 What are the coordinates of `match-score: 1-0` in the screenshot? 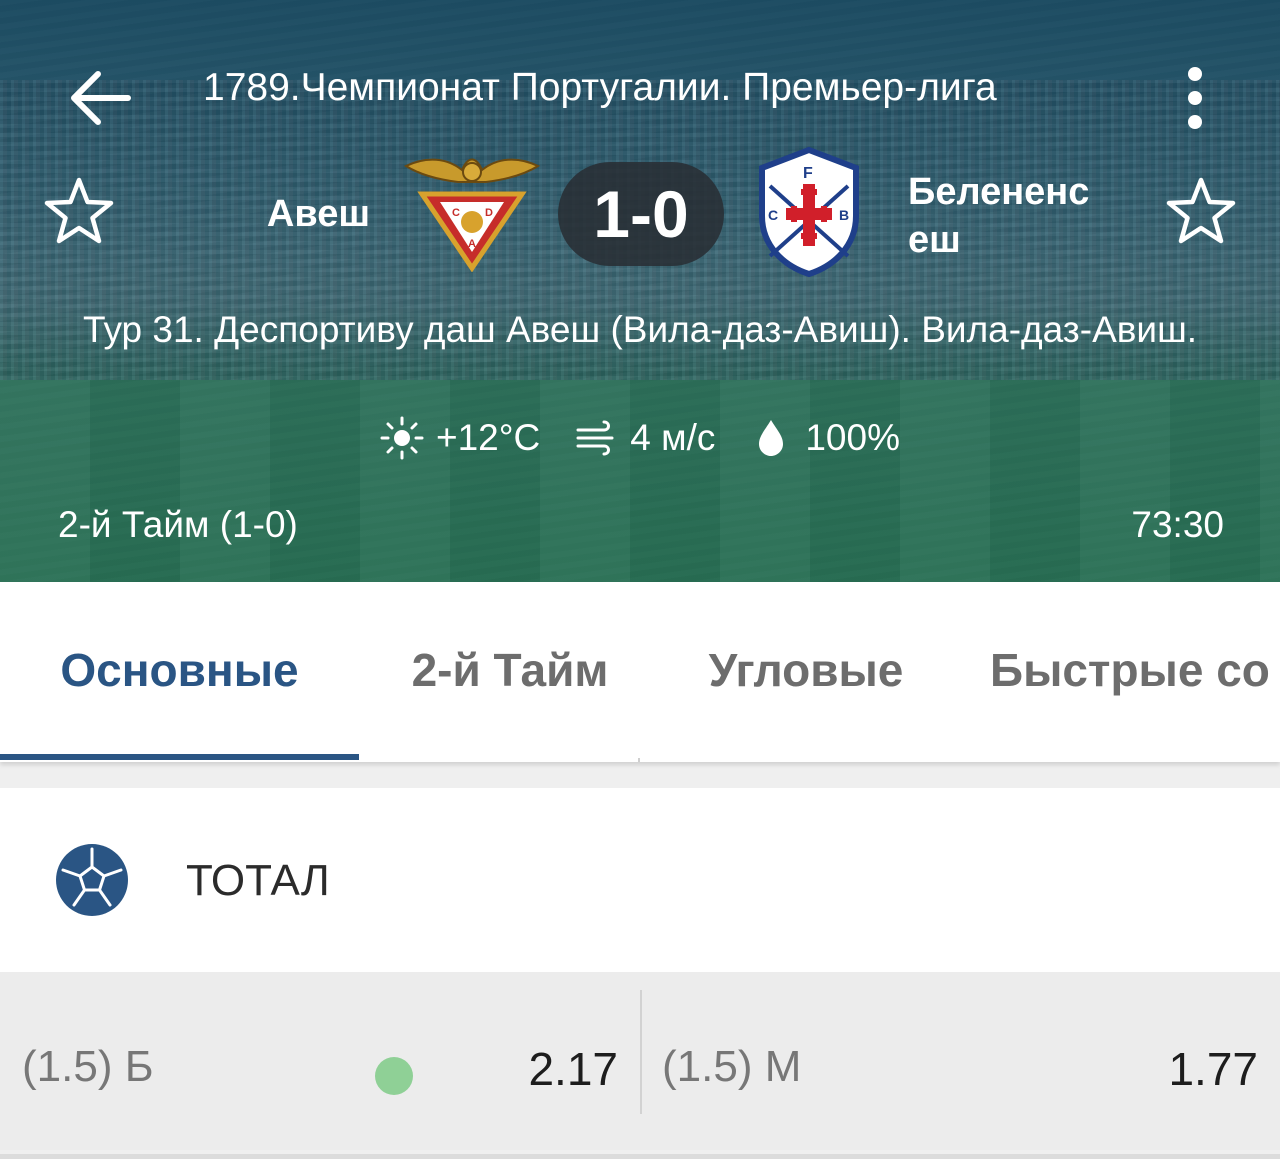 It's located at (641, 214).